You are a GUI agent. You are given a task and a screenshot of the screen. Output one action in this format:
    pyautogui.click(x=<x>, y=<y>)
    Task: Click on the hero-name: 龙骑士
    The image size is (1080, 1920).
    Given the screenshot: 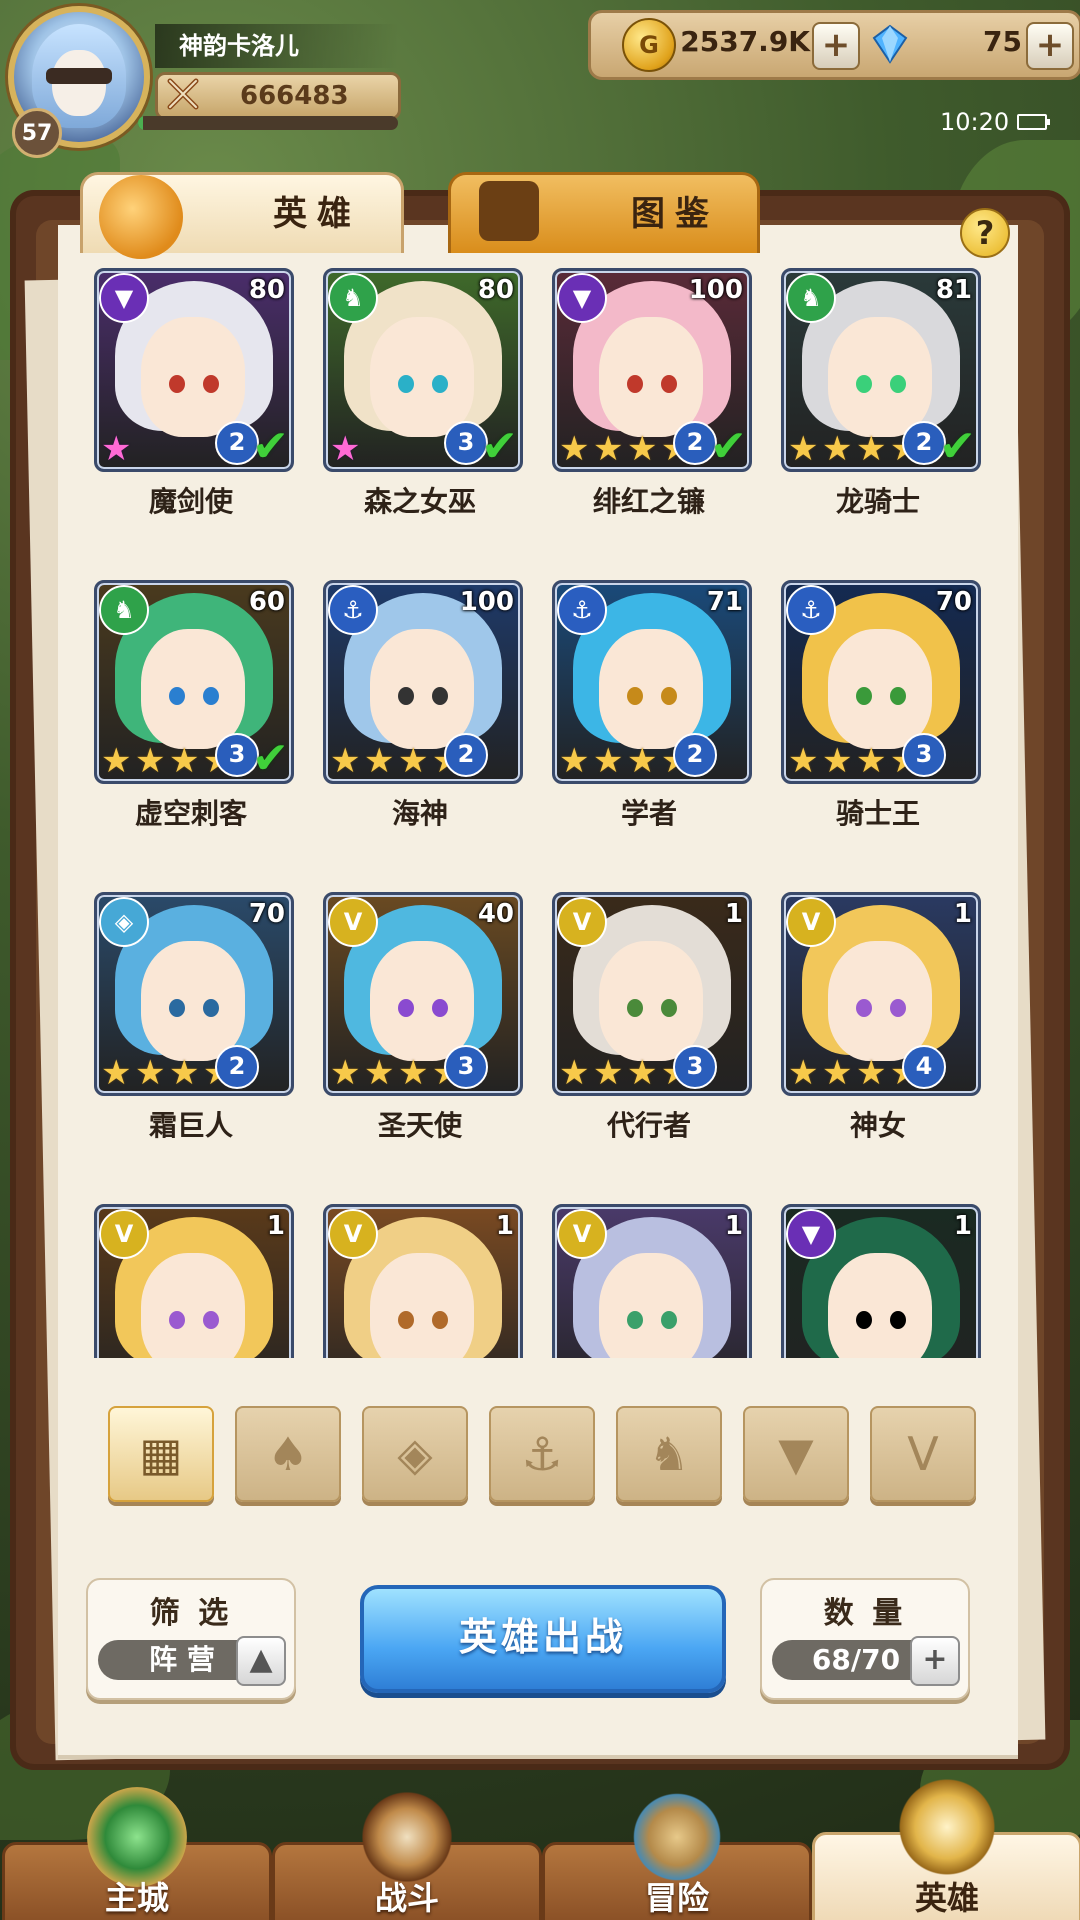 What is the action you would take?
    pyautogui.click(x=877, y=501)
    